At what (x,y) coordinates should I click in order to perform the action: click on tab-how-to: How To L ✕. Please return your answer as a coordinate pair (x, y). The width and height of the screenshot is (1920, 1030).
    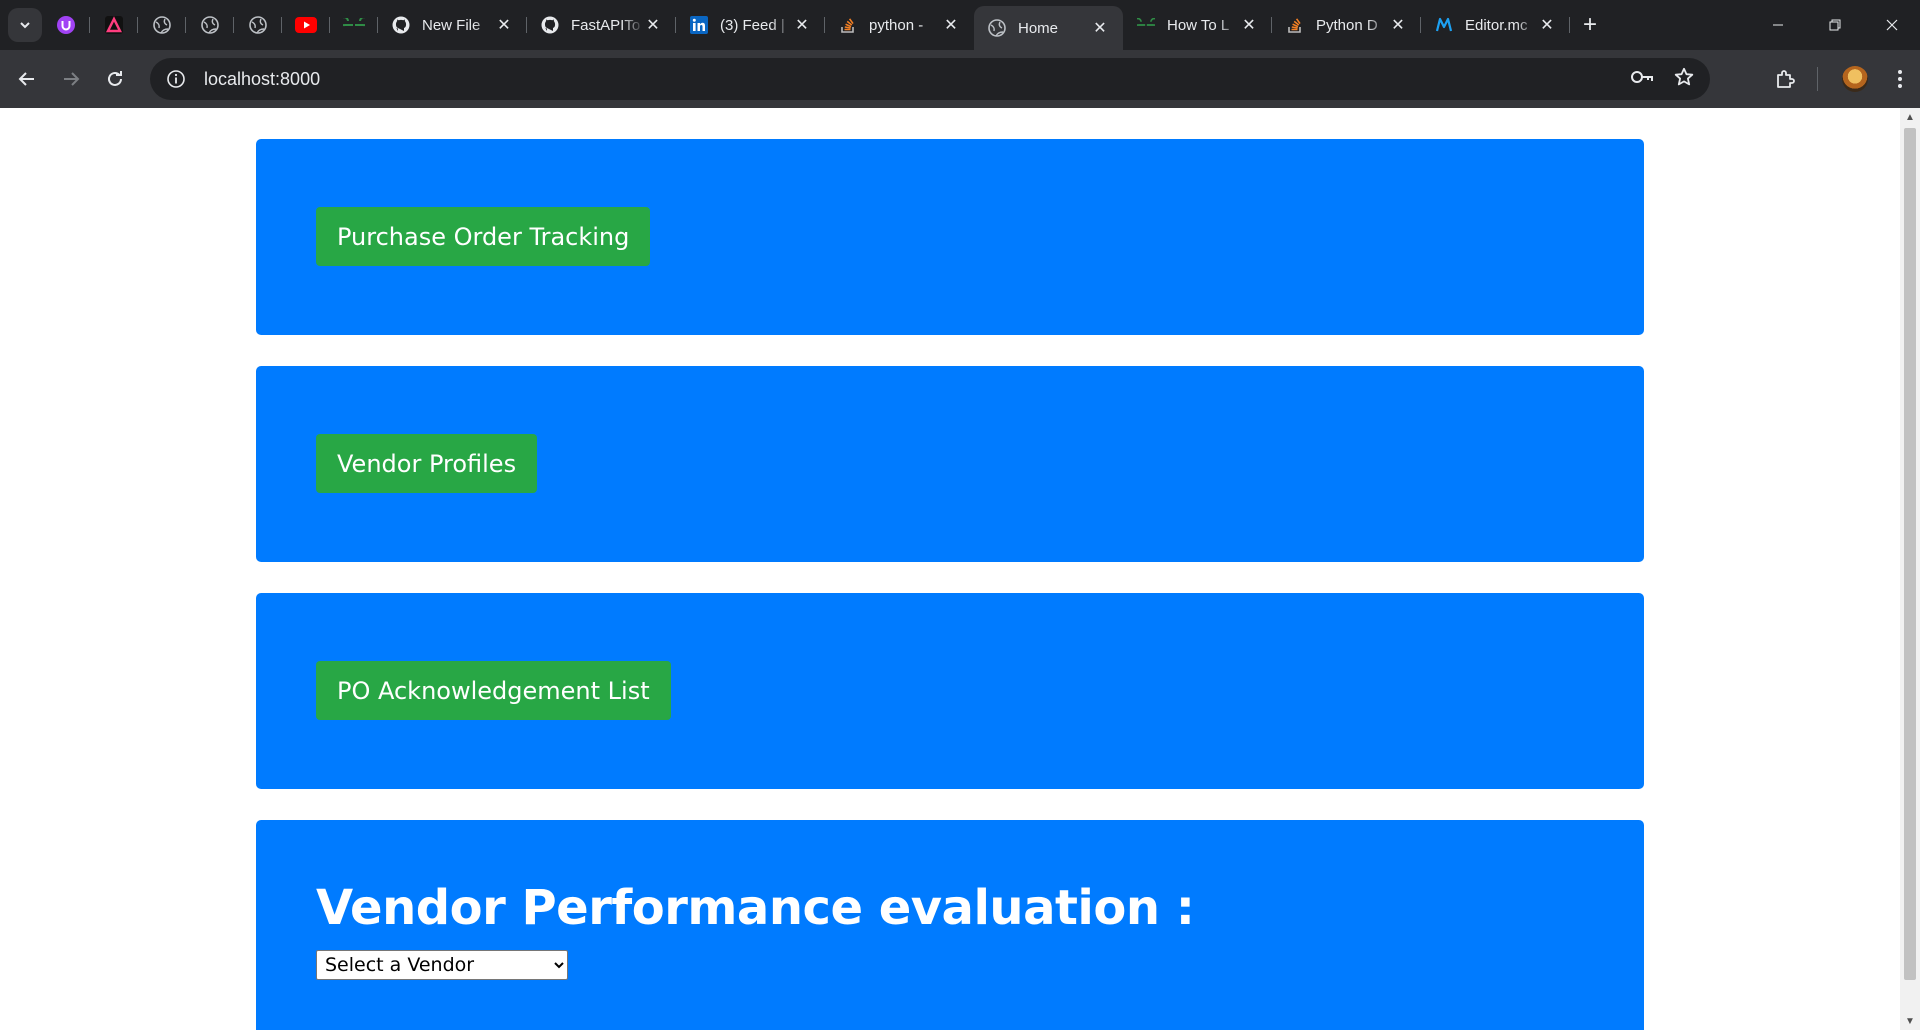
    Looking at the image, I should click on (1197, 25).